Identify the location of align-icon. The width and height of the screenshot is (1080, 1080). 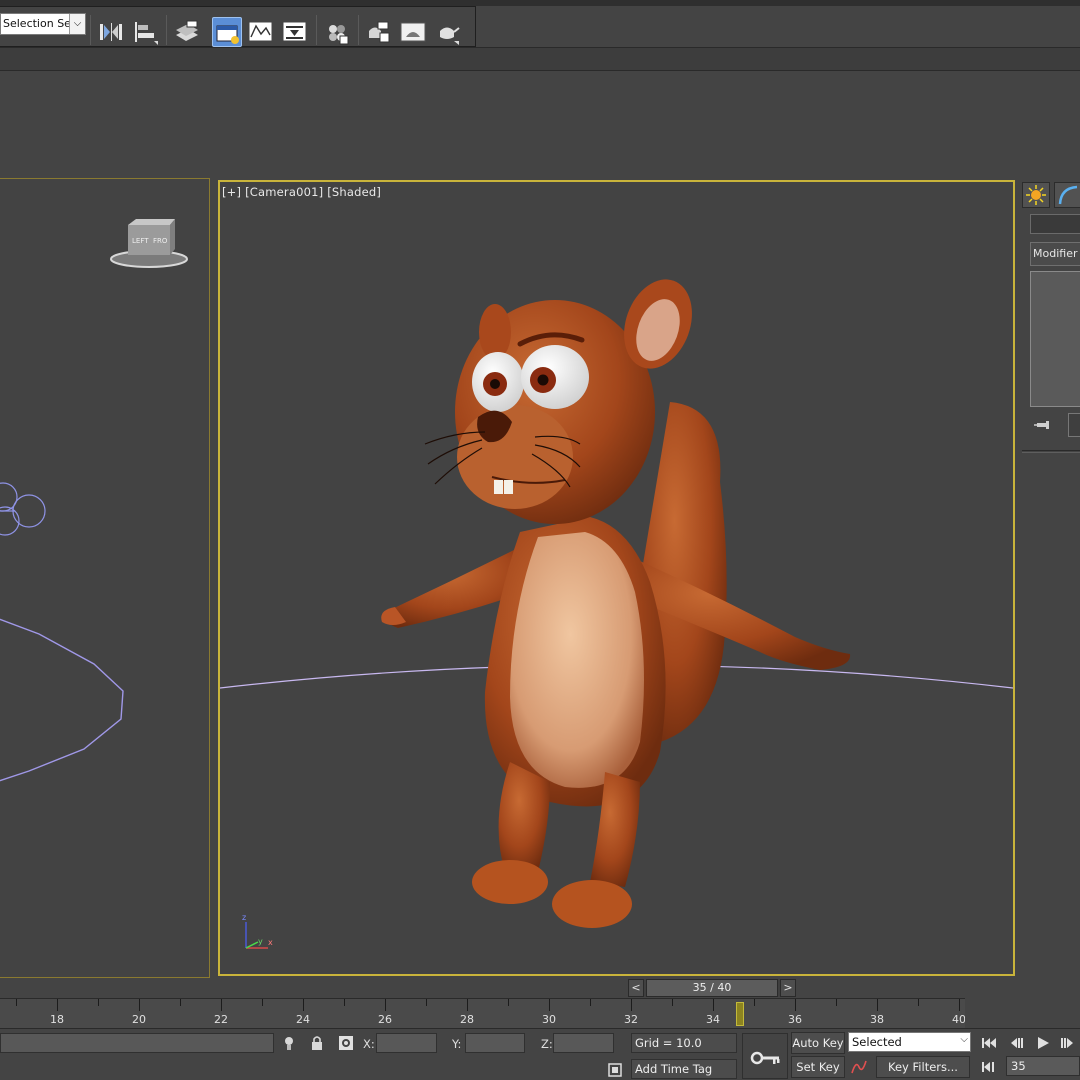
(146, 33).